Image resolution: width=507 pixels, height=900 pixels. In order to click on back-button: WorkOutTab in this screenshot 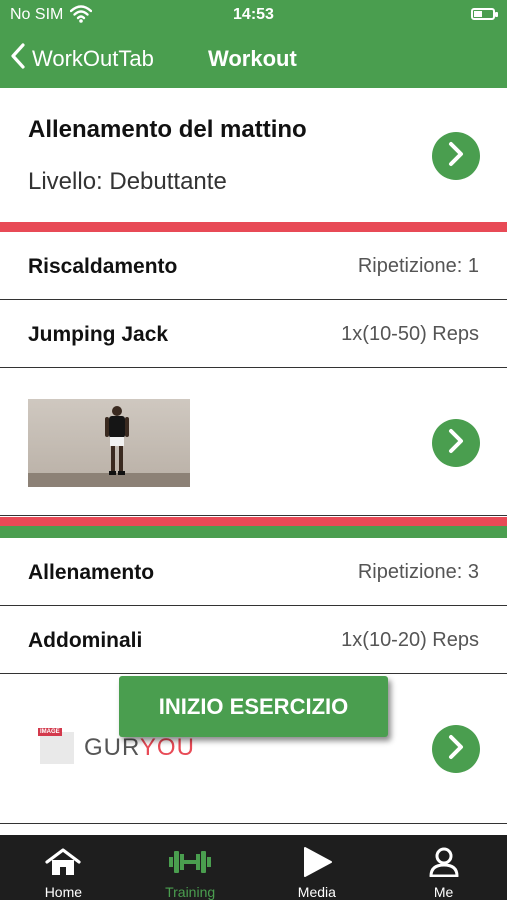, I will do `click(82, 59)`.